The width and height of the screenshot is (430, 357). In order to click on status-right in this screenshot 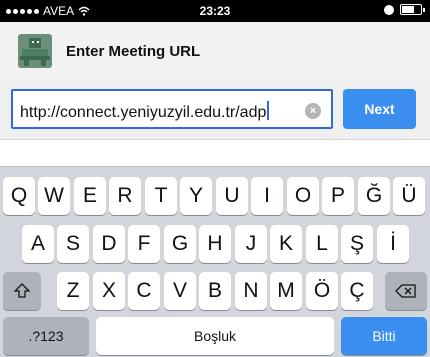, I will do `click(404, 9)`.